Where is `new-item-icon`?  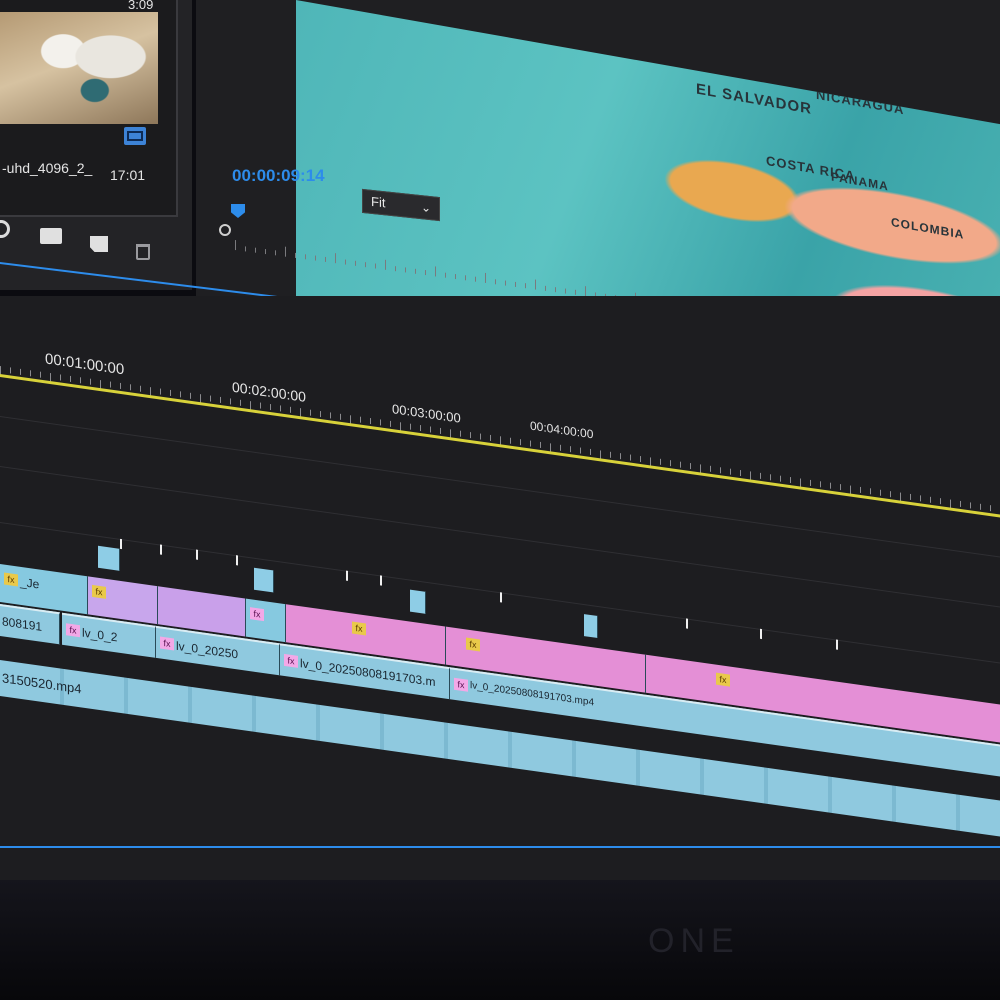
new-item-icon is located at coordinates (99, 244).